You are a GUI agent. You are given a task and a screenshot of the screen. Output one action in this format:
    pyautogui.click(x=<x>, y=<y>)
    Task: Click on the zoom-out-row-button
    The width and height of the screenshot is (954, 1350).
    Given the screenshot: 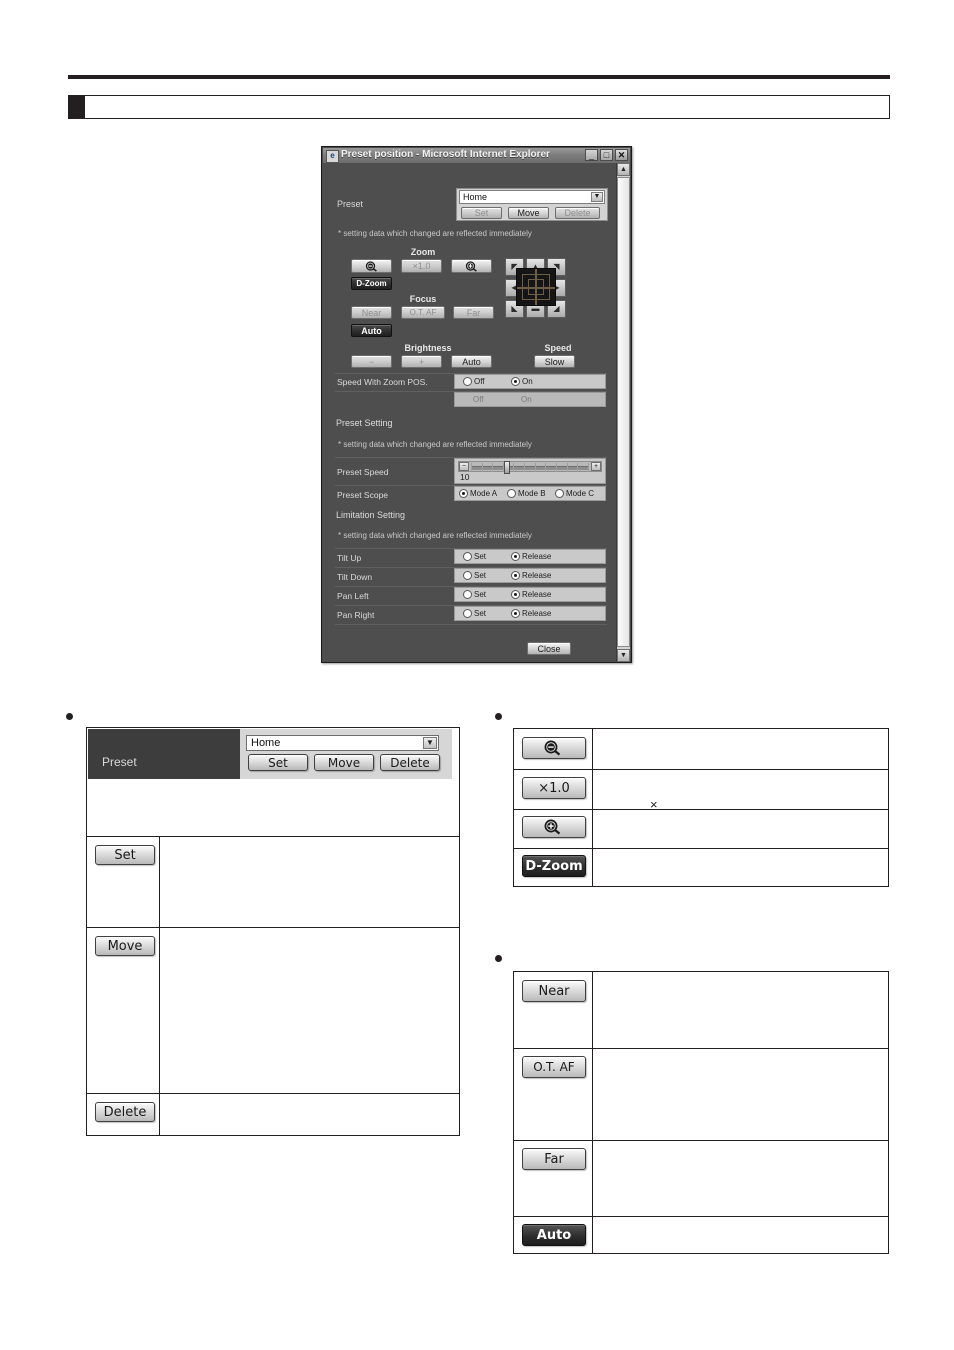 What is the action you would take?
    pyautogui.click(x=554, y=748)
    